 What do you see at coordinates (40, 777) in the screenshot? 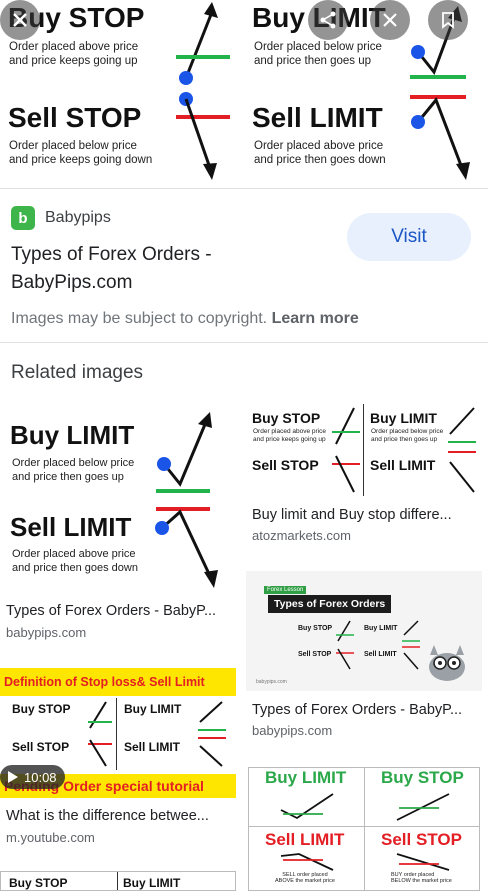
I see `video-duration: 10:08` at bounding box center [40, 777].